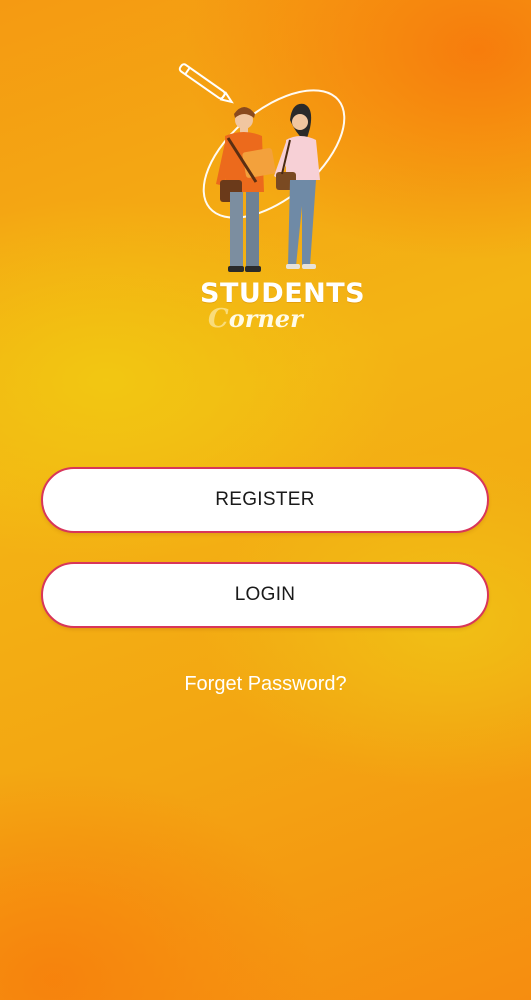 The height and width of the screenshot is (1000, 531). Describe the element at coordinates (265, 684) in the screenshot. I see `forgot-password-link: Forget Password?` at that location.